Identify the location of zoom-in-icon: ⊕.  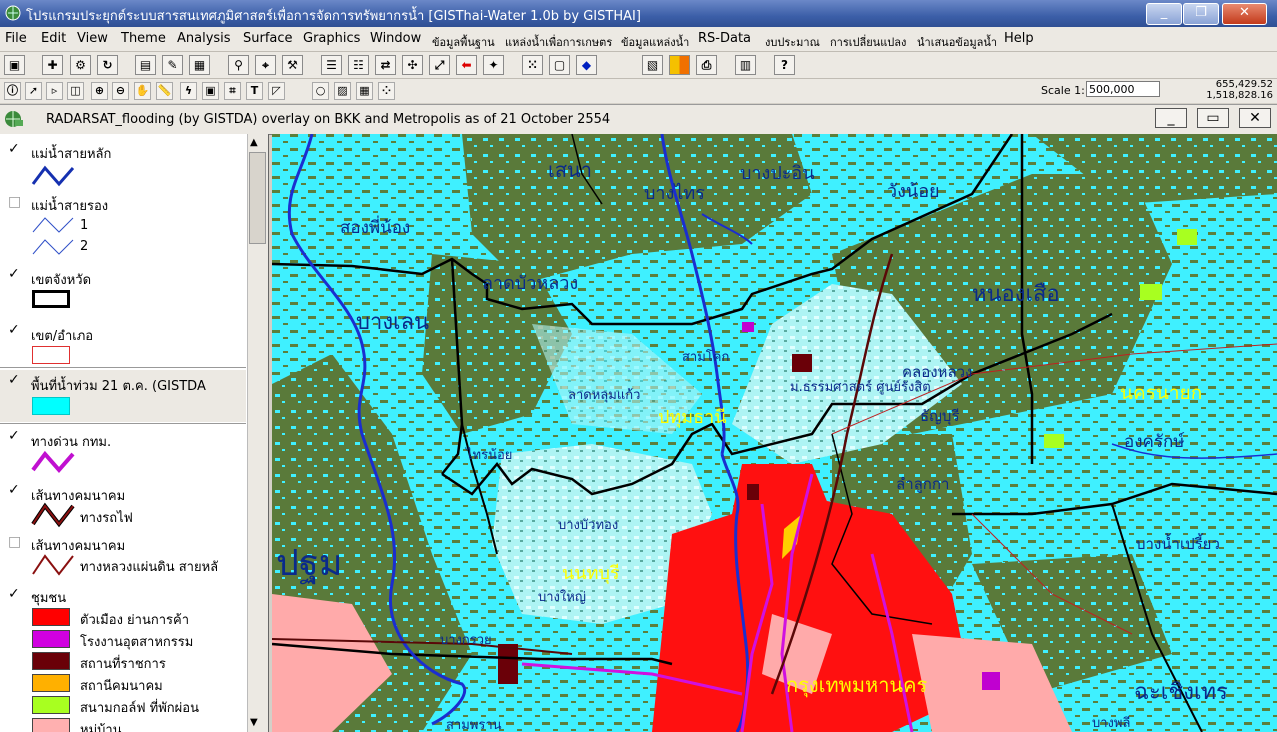
(99, 91).